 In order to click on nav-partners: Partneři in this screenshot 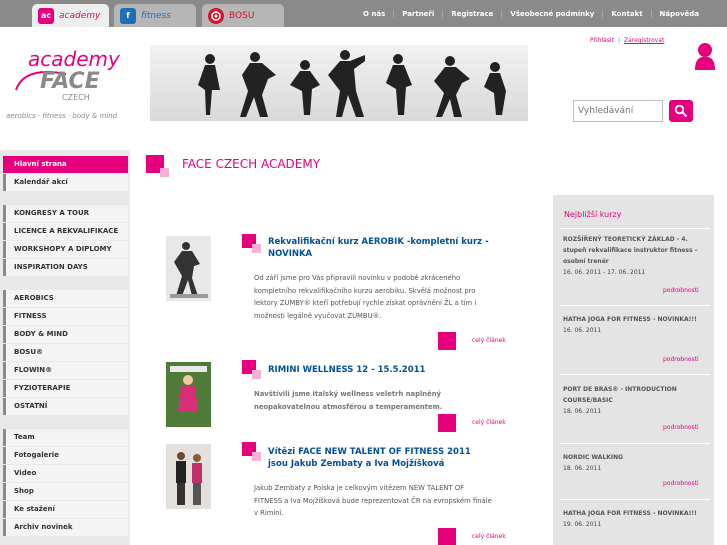, I will do `click(417, 13)`.